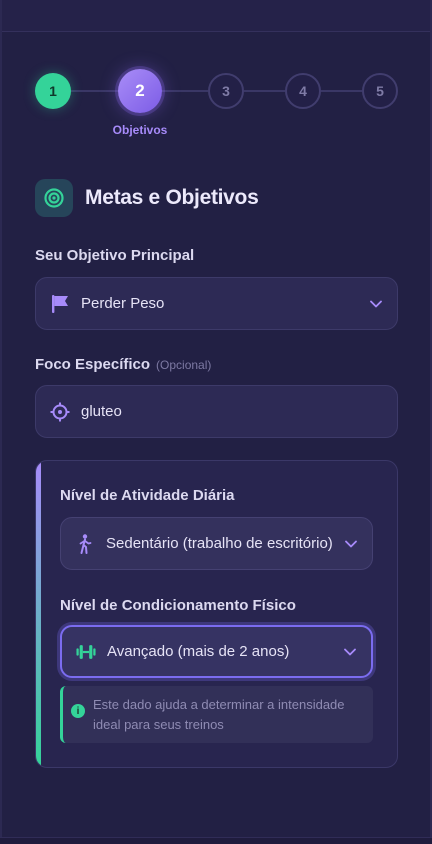 This screenshot has width=432, height=844. What do you see at coordinates (85, 543) in the screenshot?
I see `walking-icon` at bounding box center [85, 543].